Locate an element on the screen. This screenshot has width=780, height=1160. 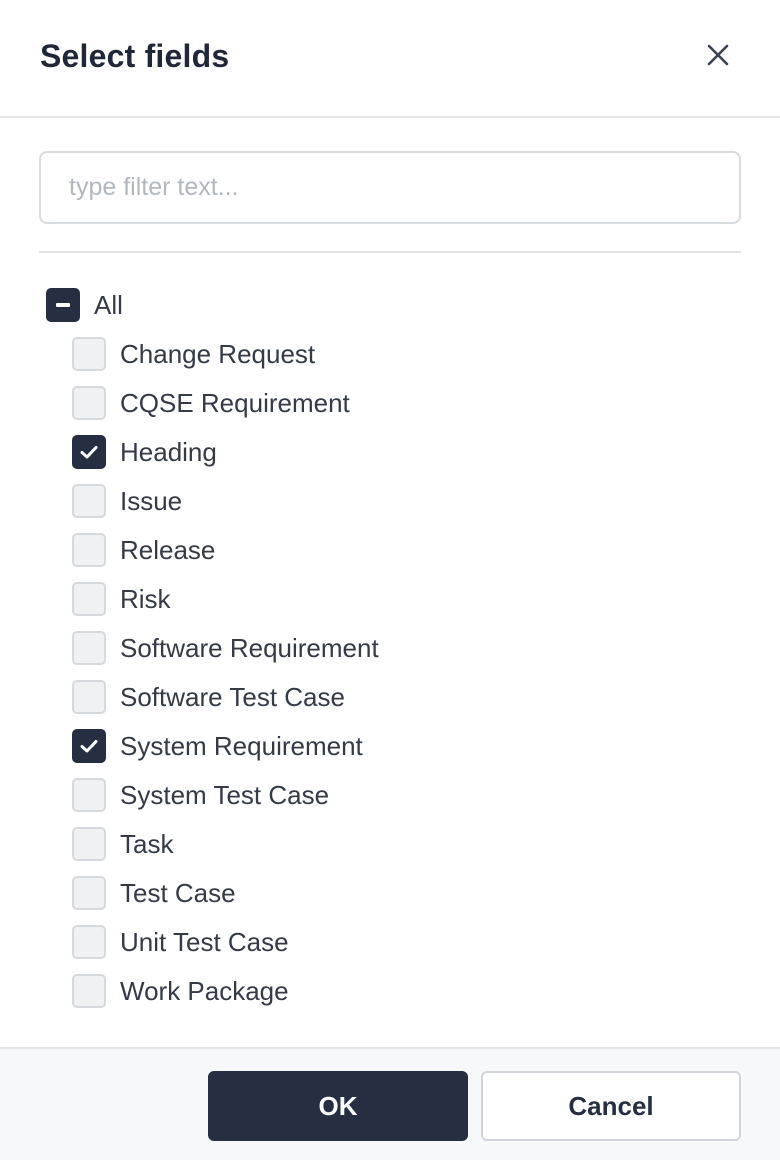
tree-item-label: Test Case is located at coordinates (178, 892).